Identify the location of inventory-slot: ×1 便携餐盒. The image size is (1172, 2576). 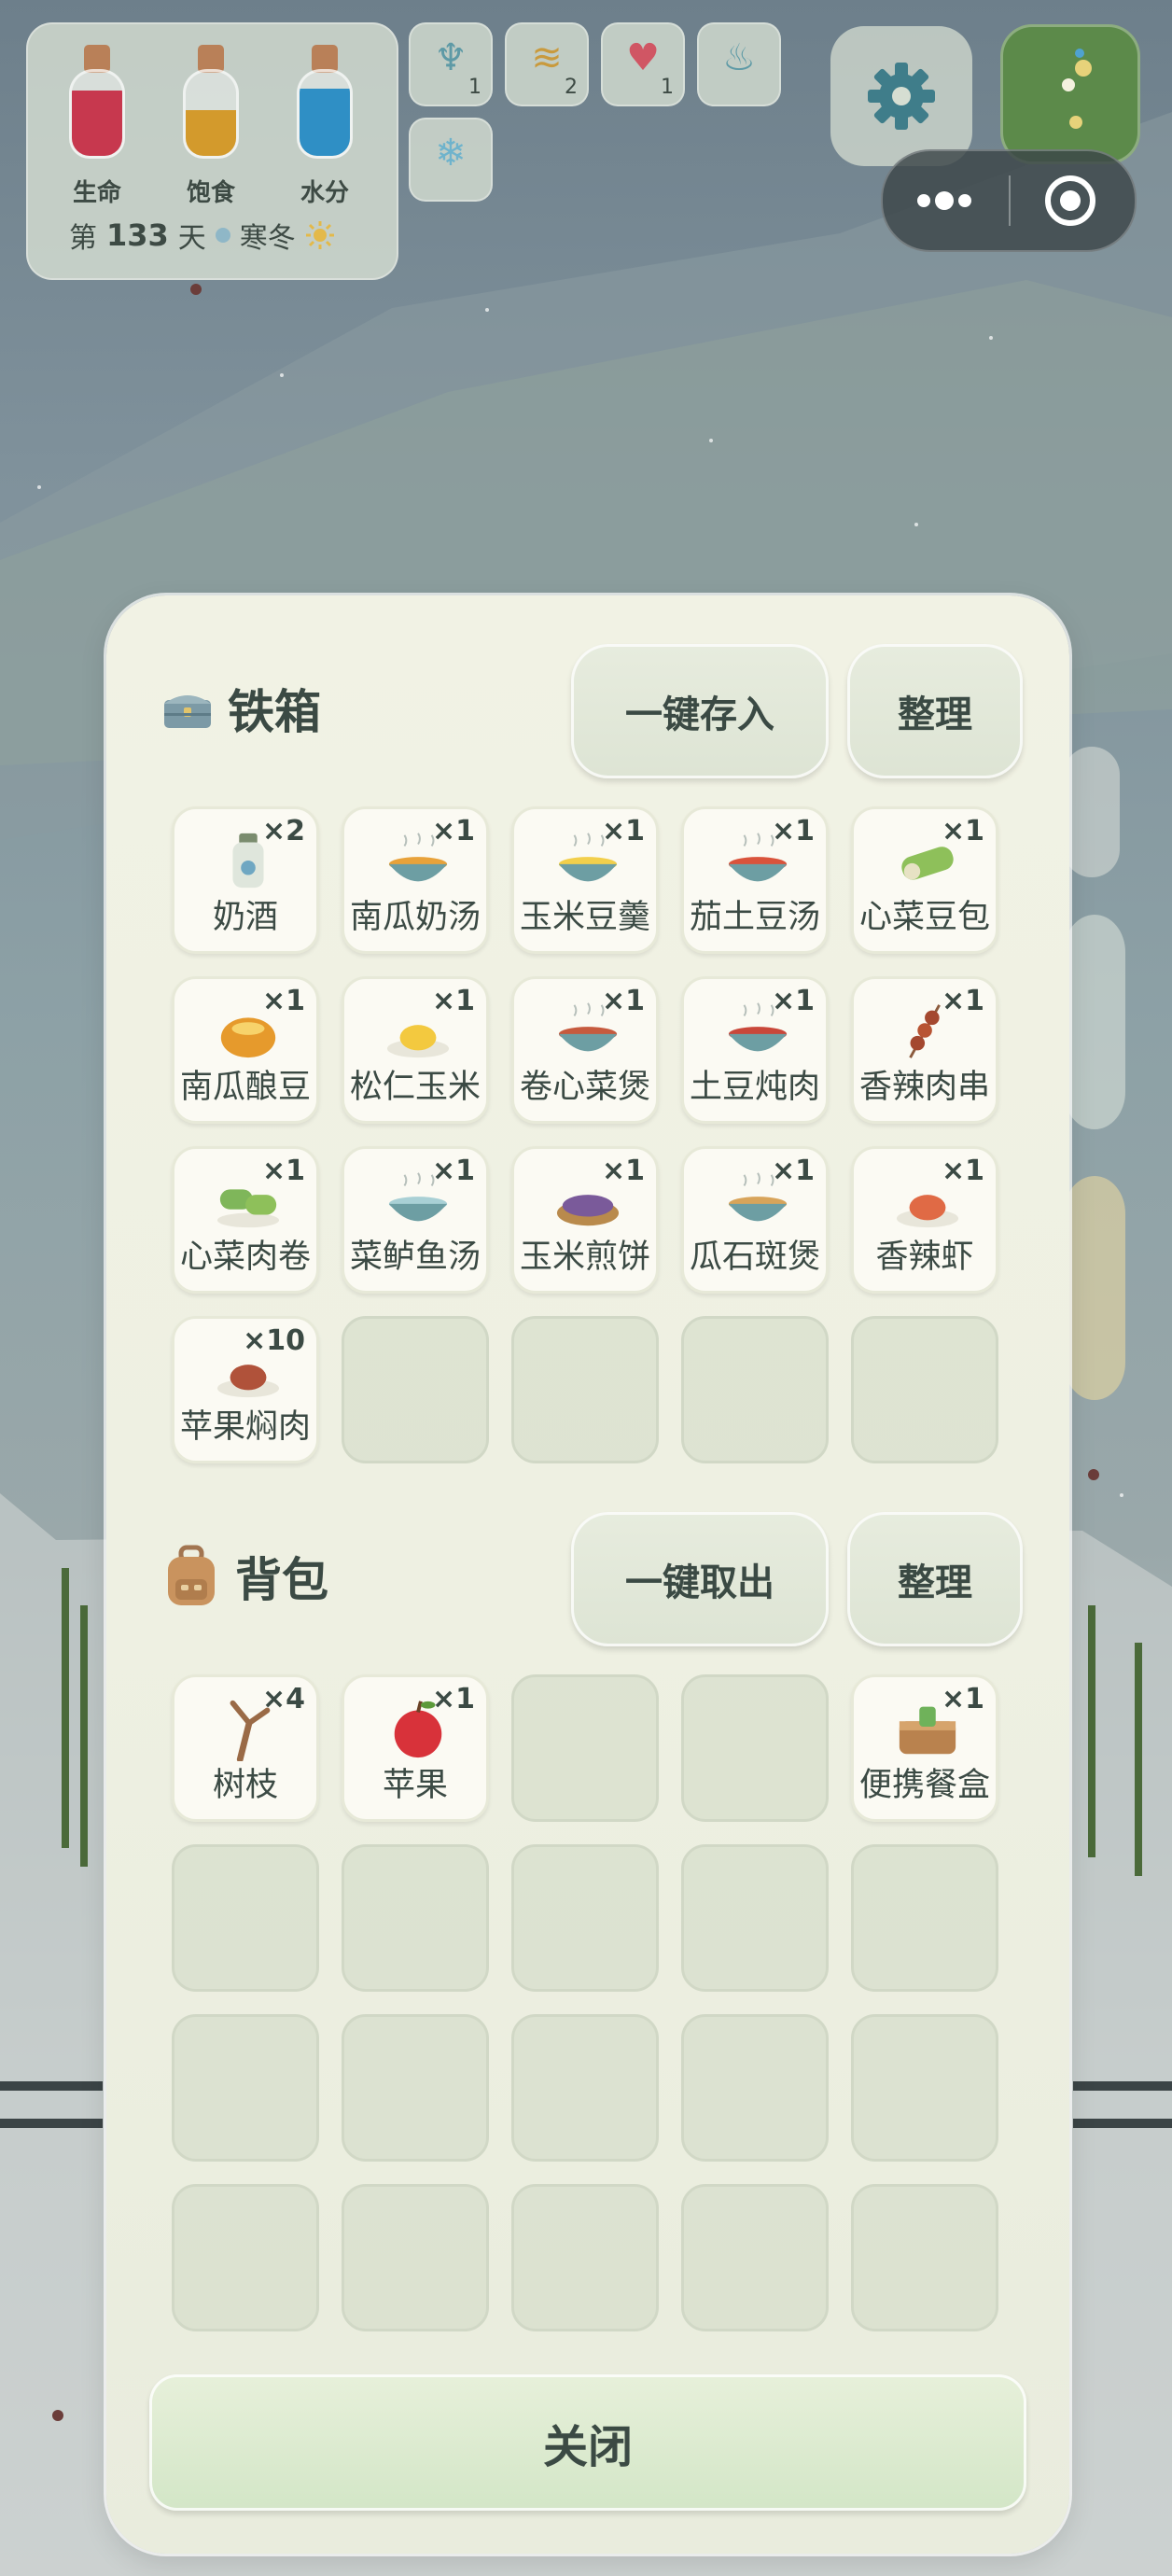
(924, 1748).